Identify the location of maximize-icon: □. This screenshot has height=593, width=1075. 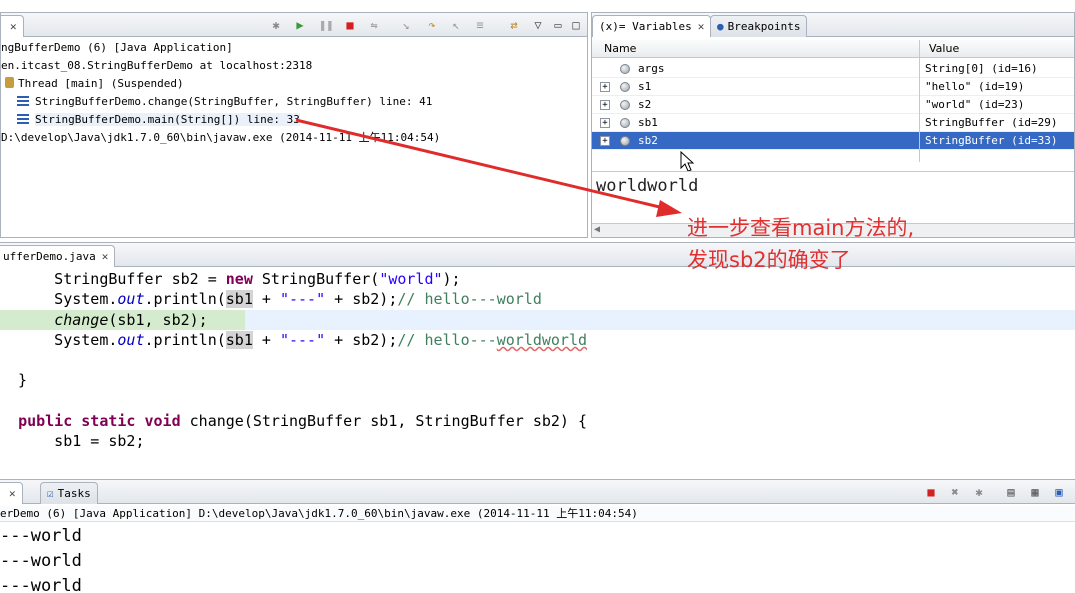
(576, 25).